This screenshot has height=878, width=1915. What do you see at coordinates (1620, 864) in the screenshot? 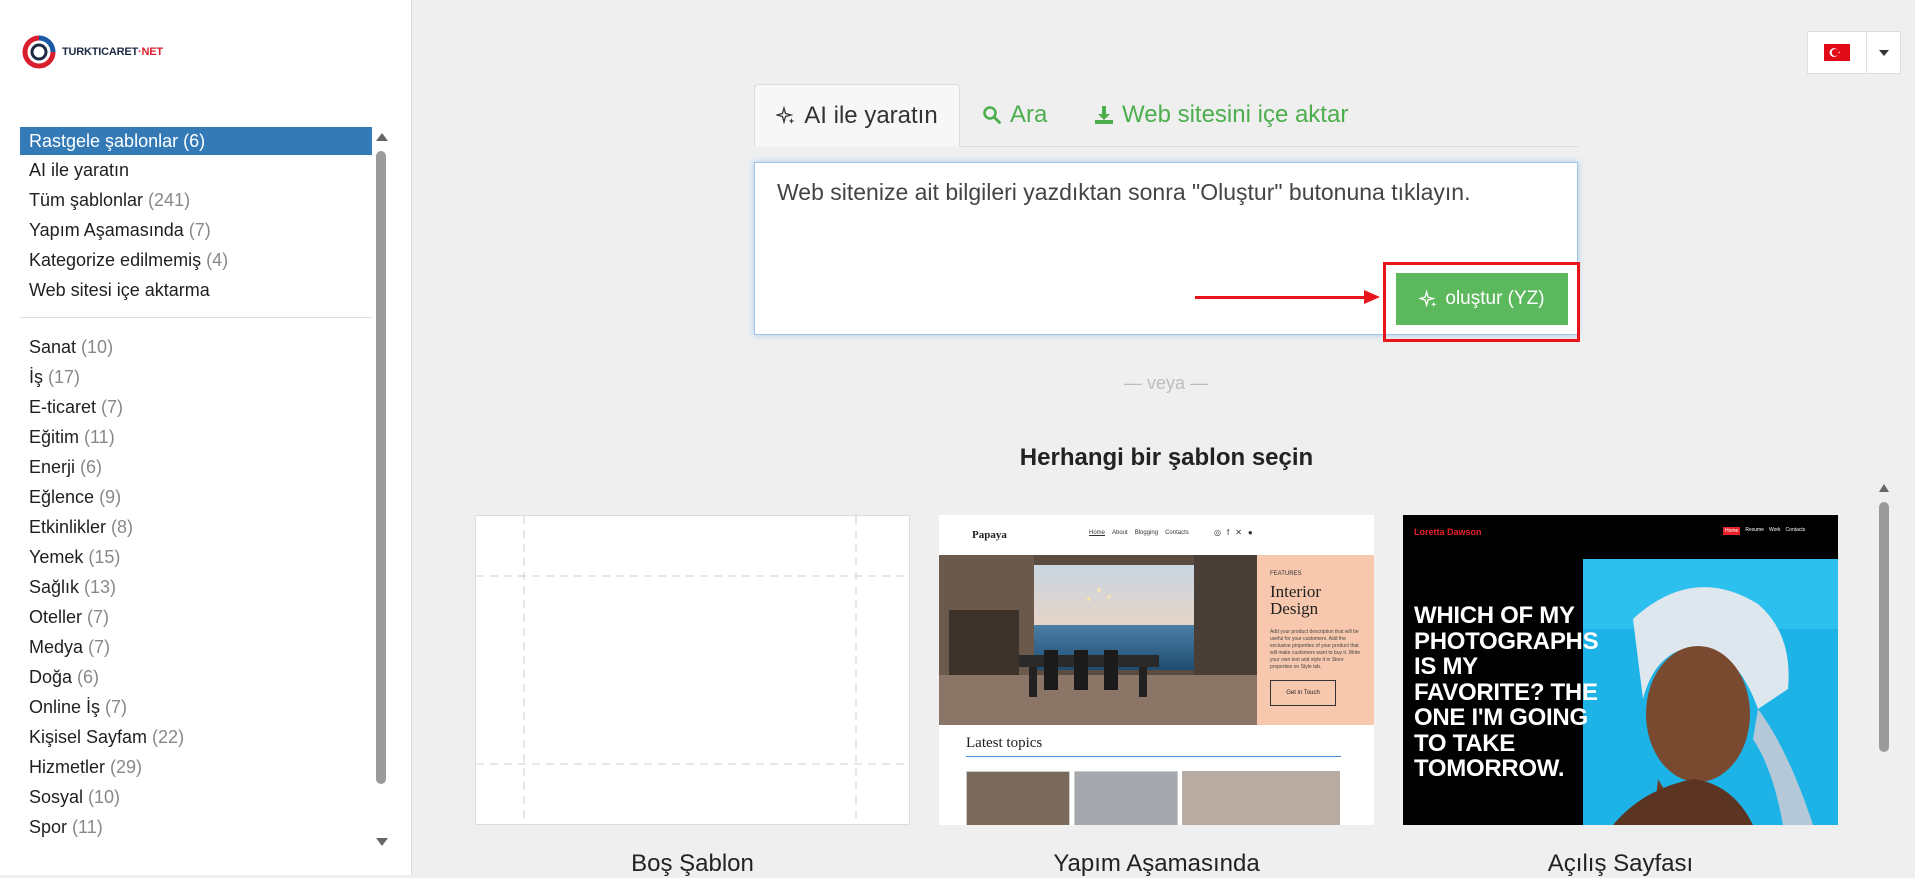
I see `template-name: Açılış Sayfası` at bounding box center [1620, 864].